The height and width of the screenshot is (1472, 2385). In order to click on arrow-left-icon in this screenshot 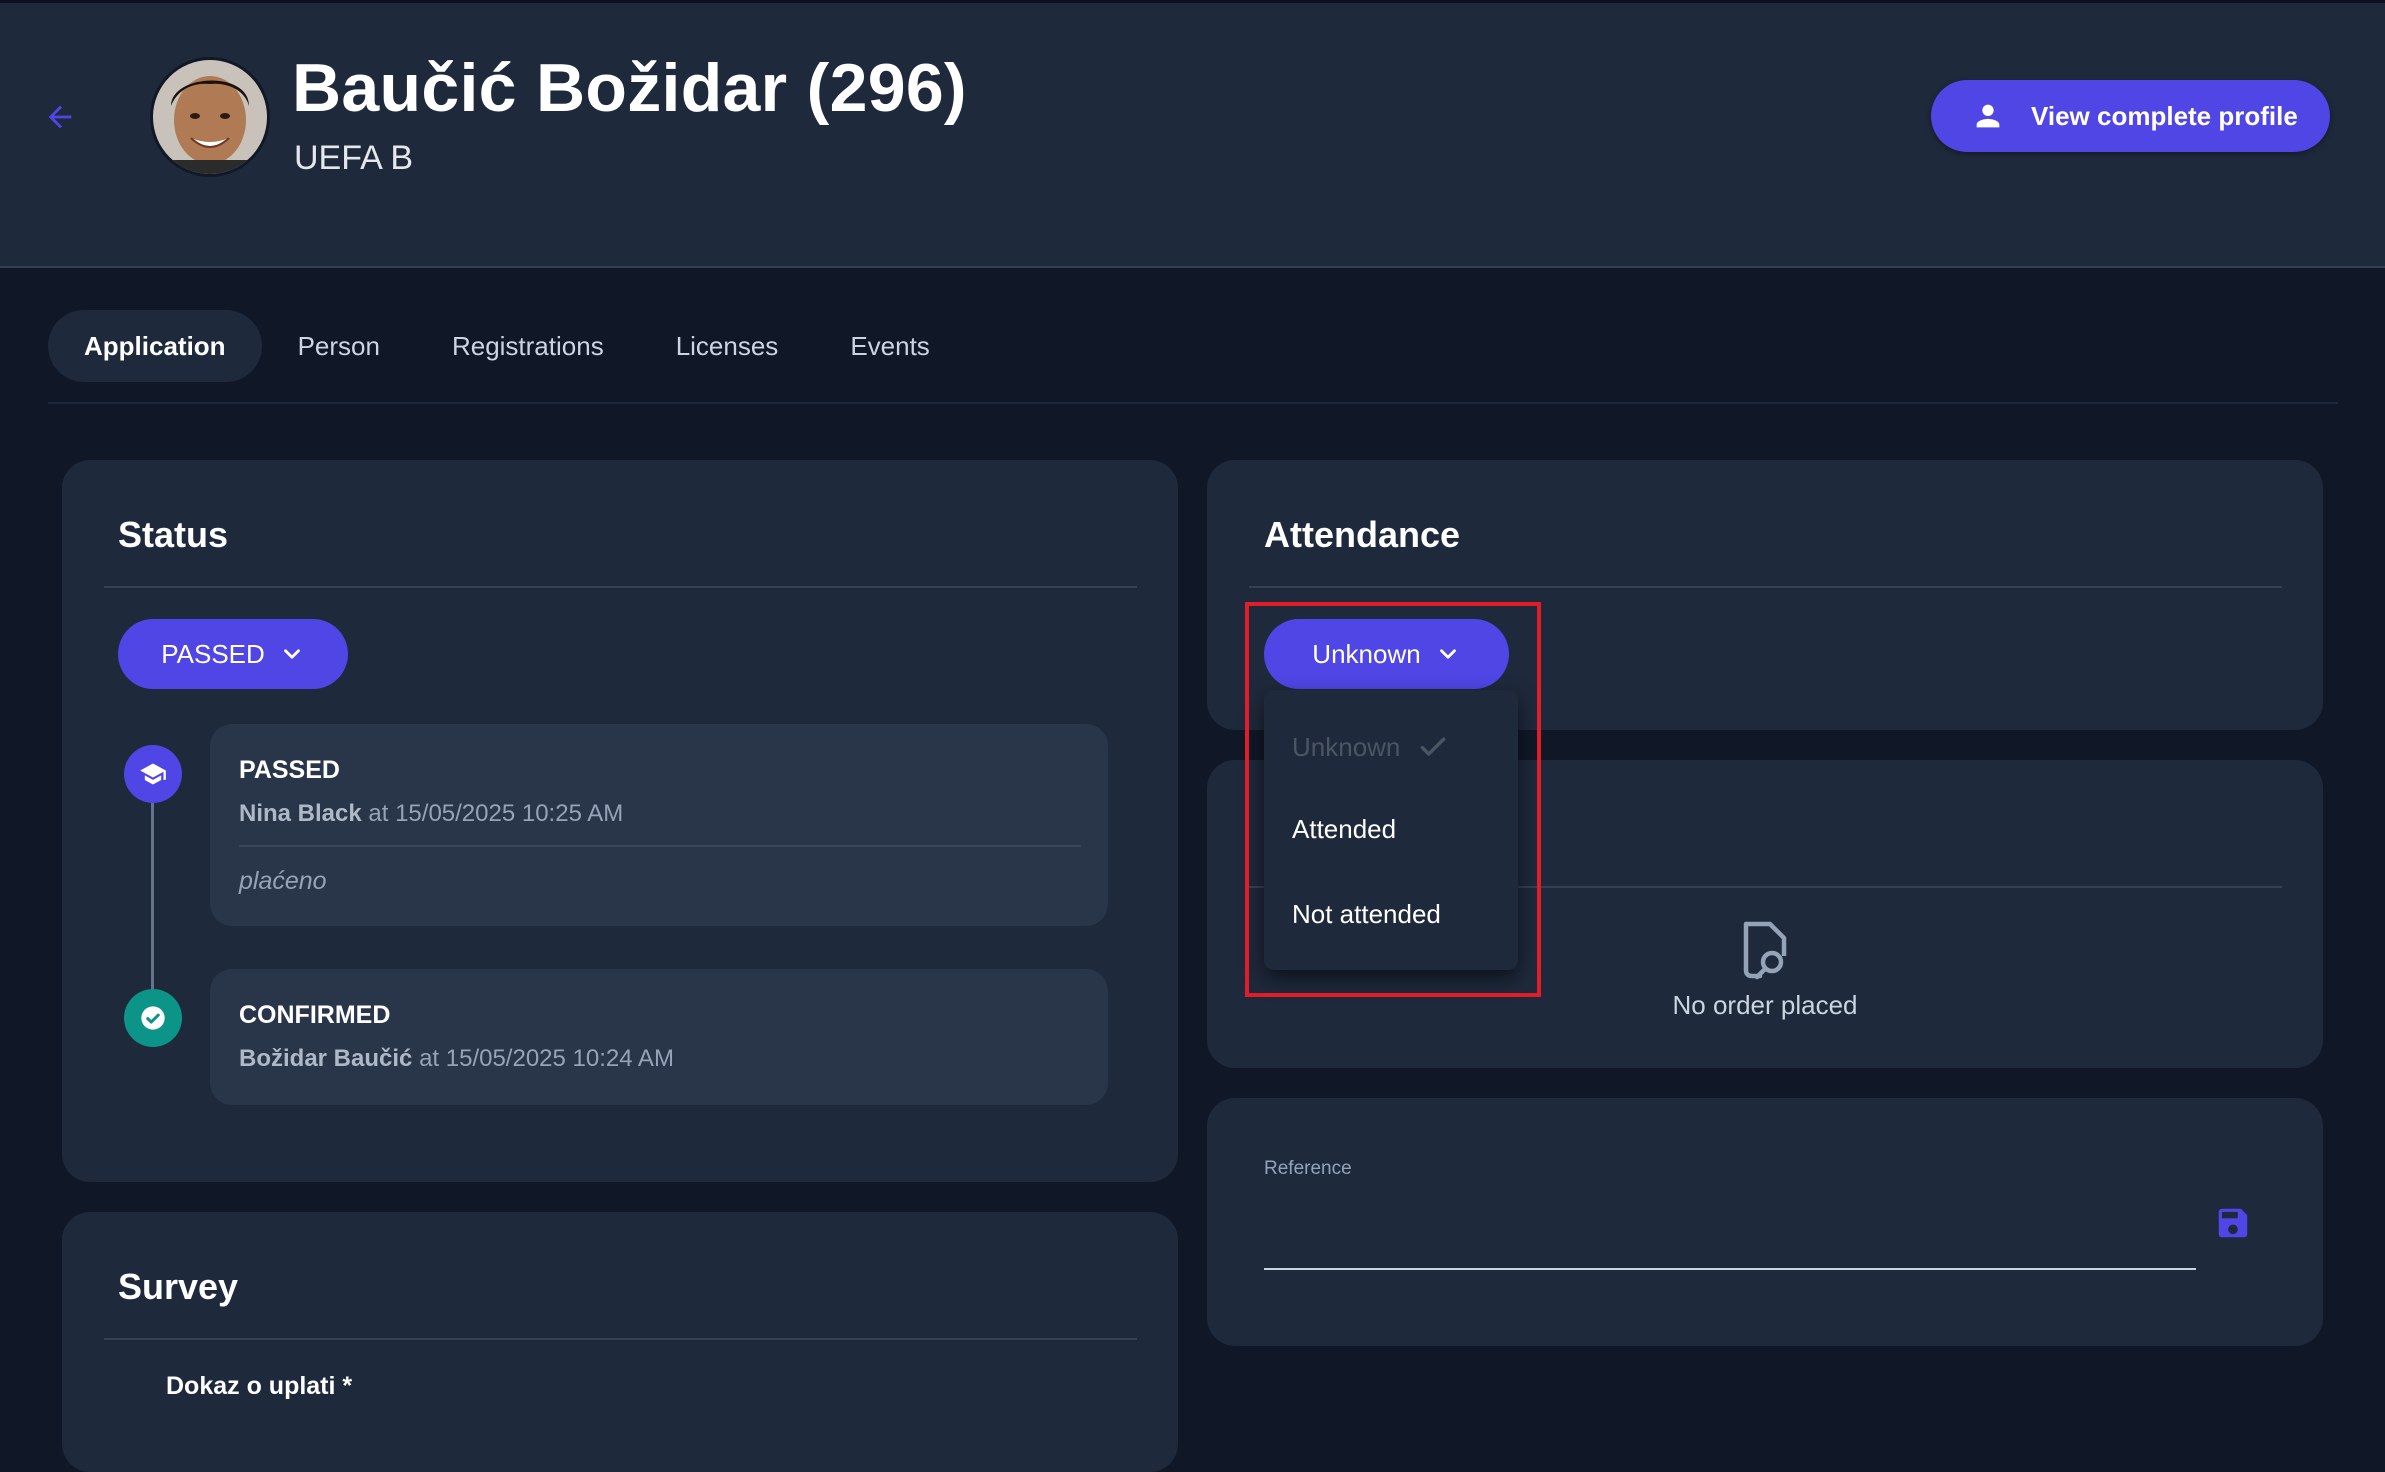, I will do `click(60, 117)`.